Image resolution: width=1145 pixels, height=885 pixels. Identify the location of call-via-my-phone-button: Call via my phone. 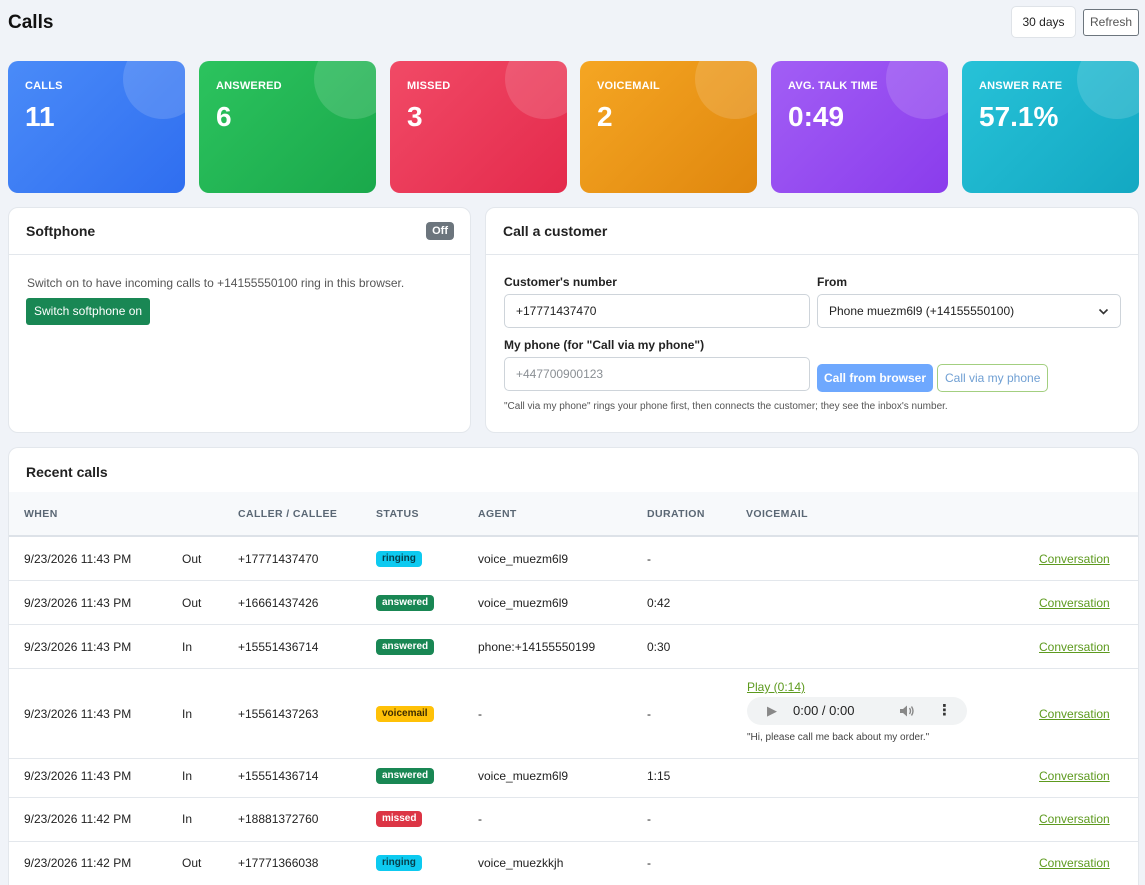
(993, 378).